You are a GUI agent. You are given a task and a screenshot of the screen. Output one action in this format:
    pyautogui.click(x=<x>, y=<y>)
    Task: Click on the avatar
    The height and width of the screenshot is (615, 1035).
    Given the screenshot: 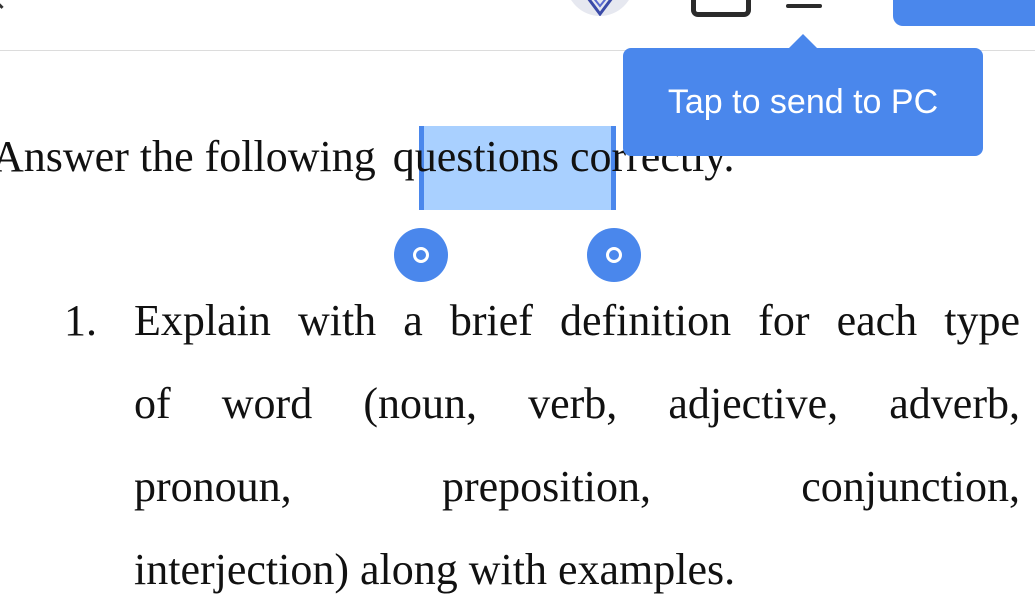 What is the action you would take?
    pyautogui.click(x=600, y=8)
    